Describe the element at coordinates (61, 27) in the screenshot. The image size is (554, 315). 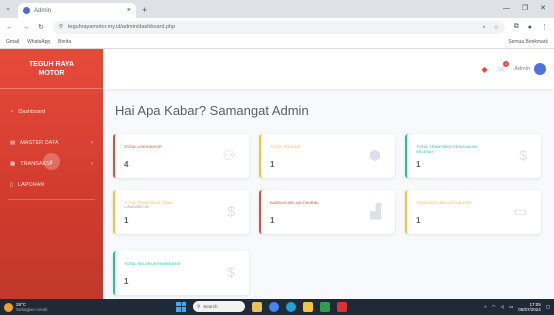
I see `site-info-icon: ⚲` at that location.